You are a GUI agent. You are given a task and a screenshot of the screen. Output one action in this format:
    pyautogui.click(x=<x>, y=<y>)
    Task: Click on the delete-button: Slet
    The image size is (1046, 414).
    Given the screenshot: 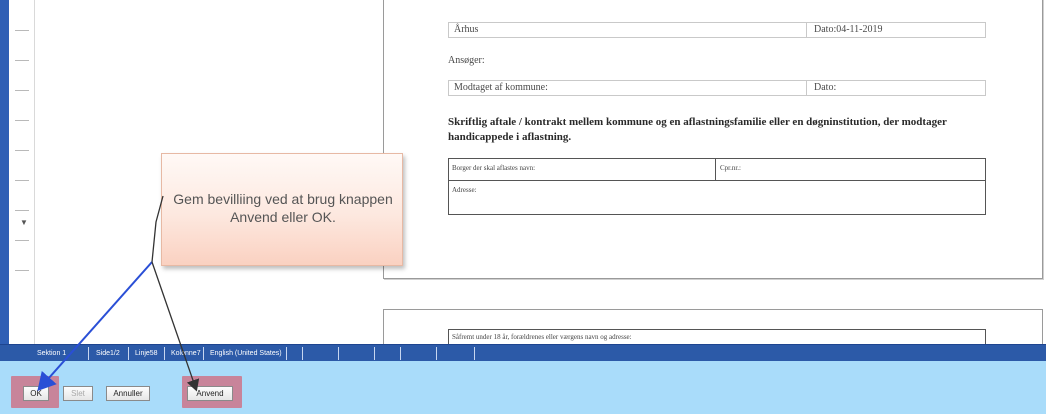 What is the action you would take?
    pyautogui.click(x=78, y=393)
    